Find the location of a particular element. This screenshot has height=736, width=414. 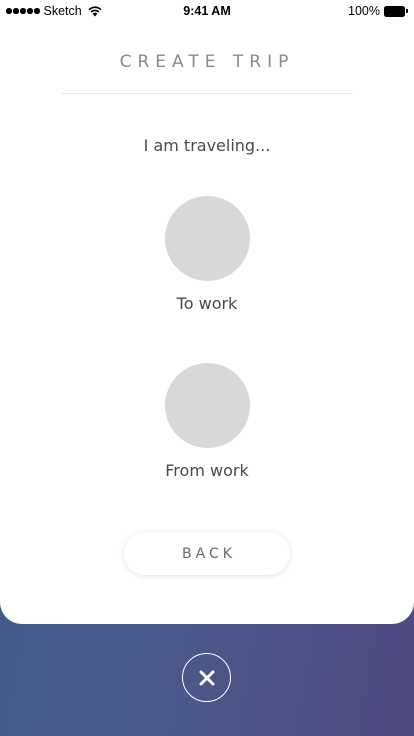

to-work-image-placeholder is located at coordinates (207, 238).